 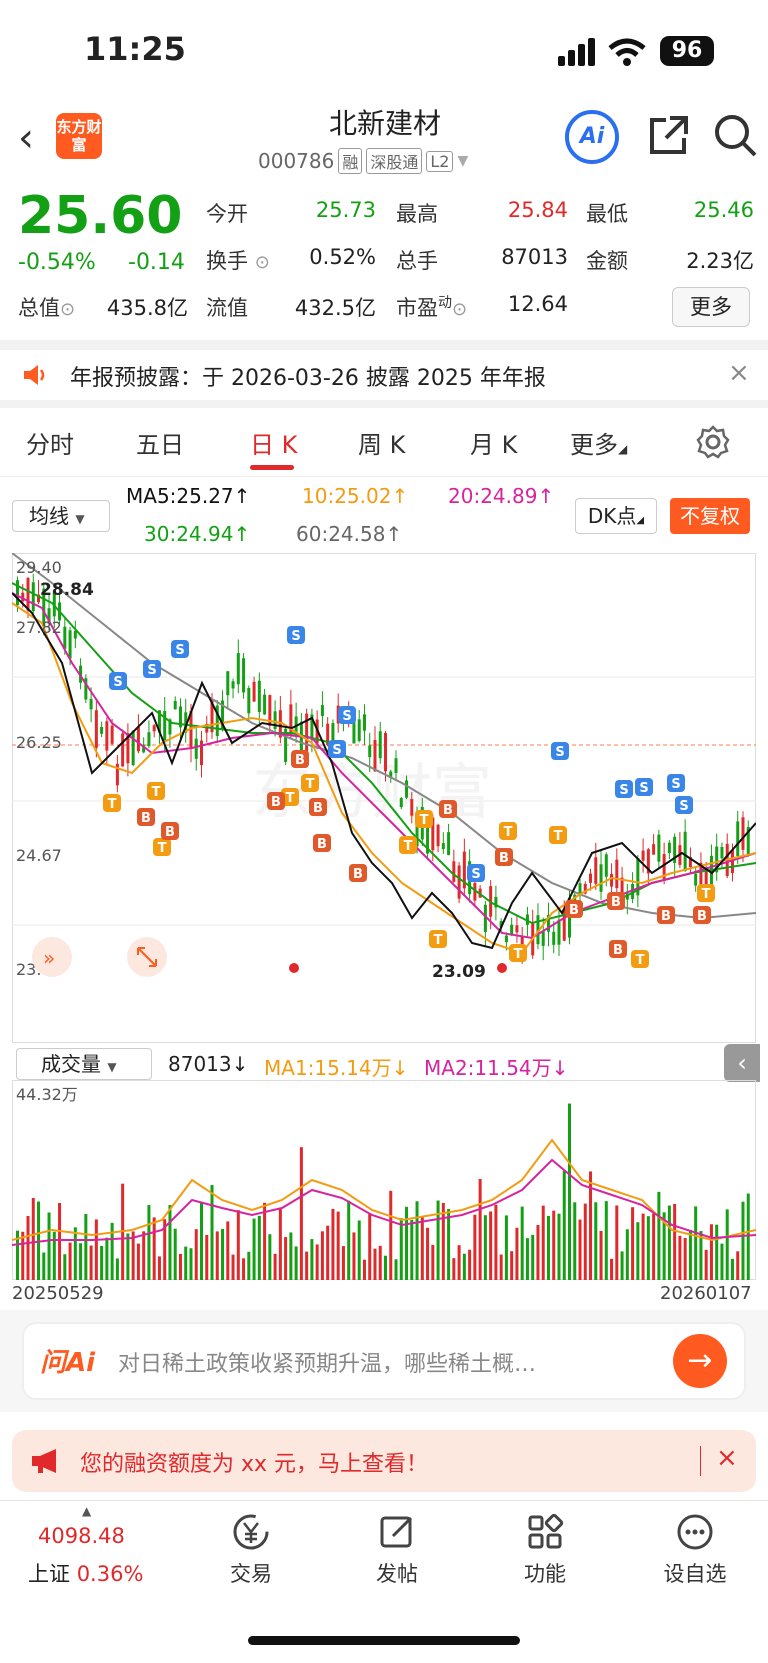 I want to click on grid-icon, so click(x=546, y=1531).